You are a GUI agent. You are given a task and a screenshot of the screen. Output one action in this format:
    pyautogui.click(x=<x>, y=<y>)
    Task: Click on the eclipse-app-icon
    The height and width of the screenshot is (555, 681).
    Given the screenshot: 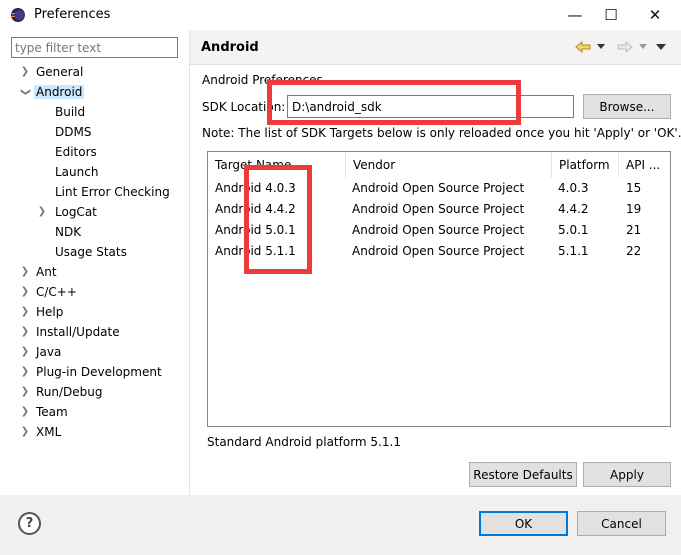 What is the action you would take?
    pyautogui.click(x=18, y=15)
    